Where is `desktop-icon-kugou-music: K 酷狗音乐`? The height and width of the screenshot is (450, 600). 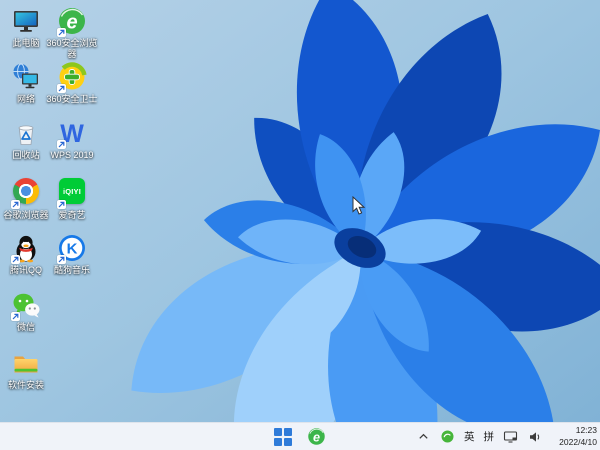
desktop-icon-kugou-music: K 酷狗音乐 is located at coordinates (72, 254).